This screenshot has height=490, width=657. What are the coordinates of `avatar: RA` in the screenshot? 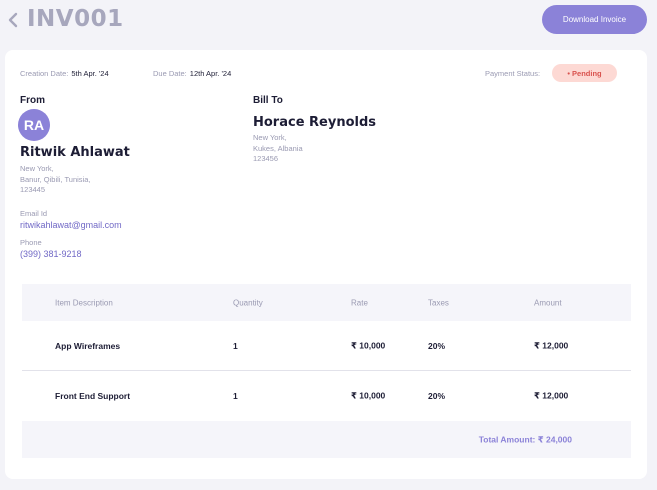 It's located at (34, 125).